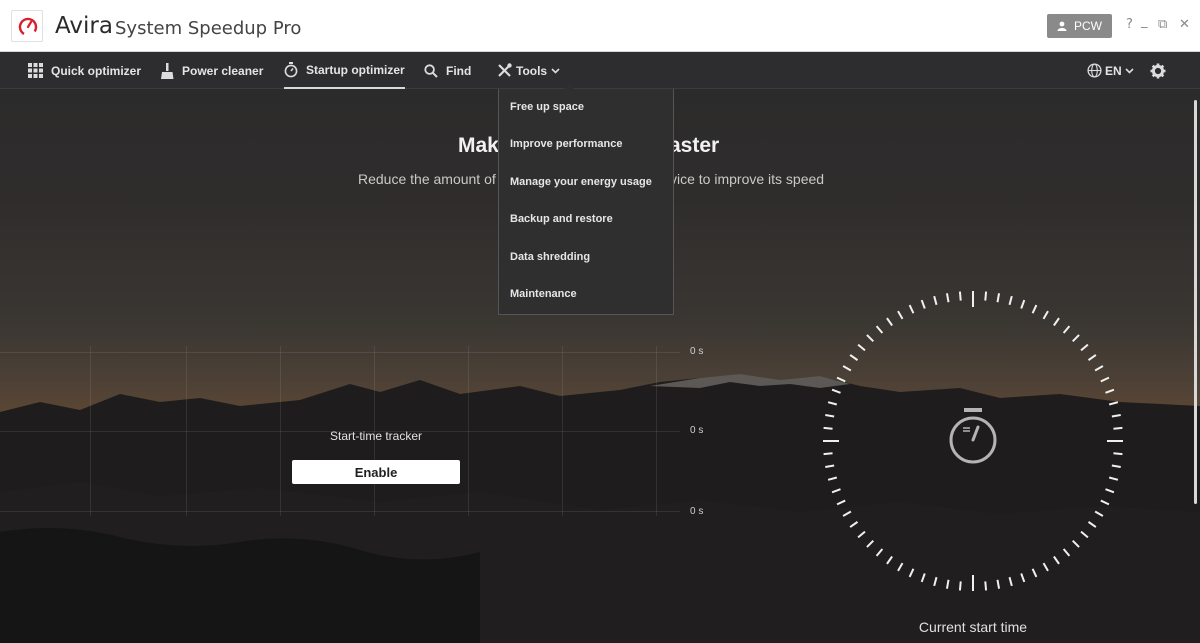  Describe the element at coordinates (167, 70) in the screenshot. I see `broom-icon` at that location.